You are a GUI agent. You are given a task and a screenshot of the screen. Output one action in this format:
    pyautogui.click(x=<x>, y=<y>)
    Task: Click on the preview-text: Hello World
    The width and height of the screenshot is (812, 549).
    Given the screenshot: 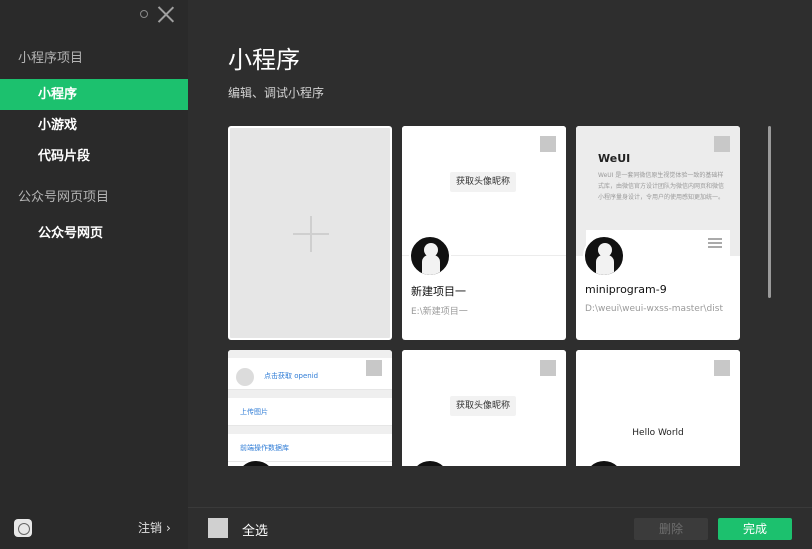 What is the action you would take?
    pyautogui.click(x=658, y=433)
    